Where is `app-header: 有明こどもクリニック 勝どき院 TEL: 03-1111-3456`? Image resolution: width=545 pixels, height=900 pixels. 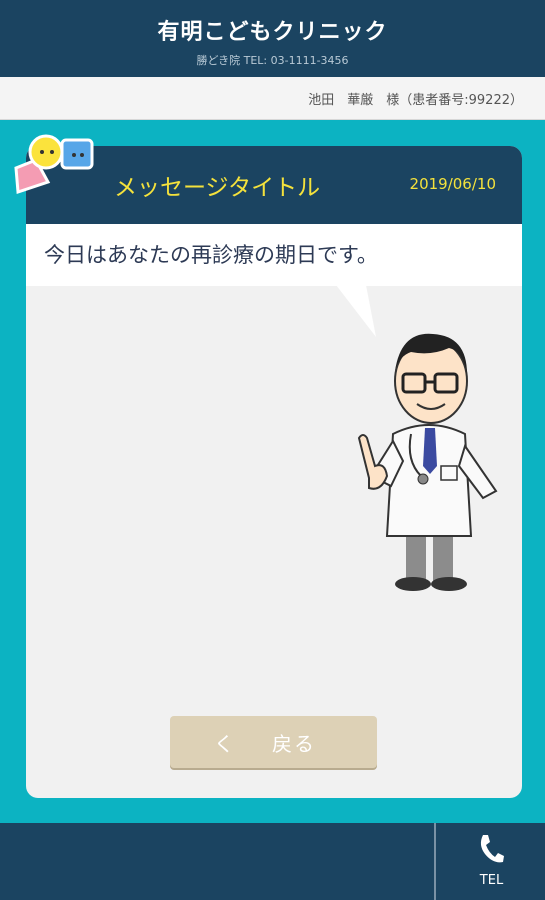
app-header: 有明こどもクリニック 勝どき院 TEL: 03-1111-3456 is located at coordinates (272, 38).